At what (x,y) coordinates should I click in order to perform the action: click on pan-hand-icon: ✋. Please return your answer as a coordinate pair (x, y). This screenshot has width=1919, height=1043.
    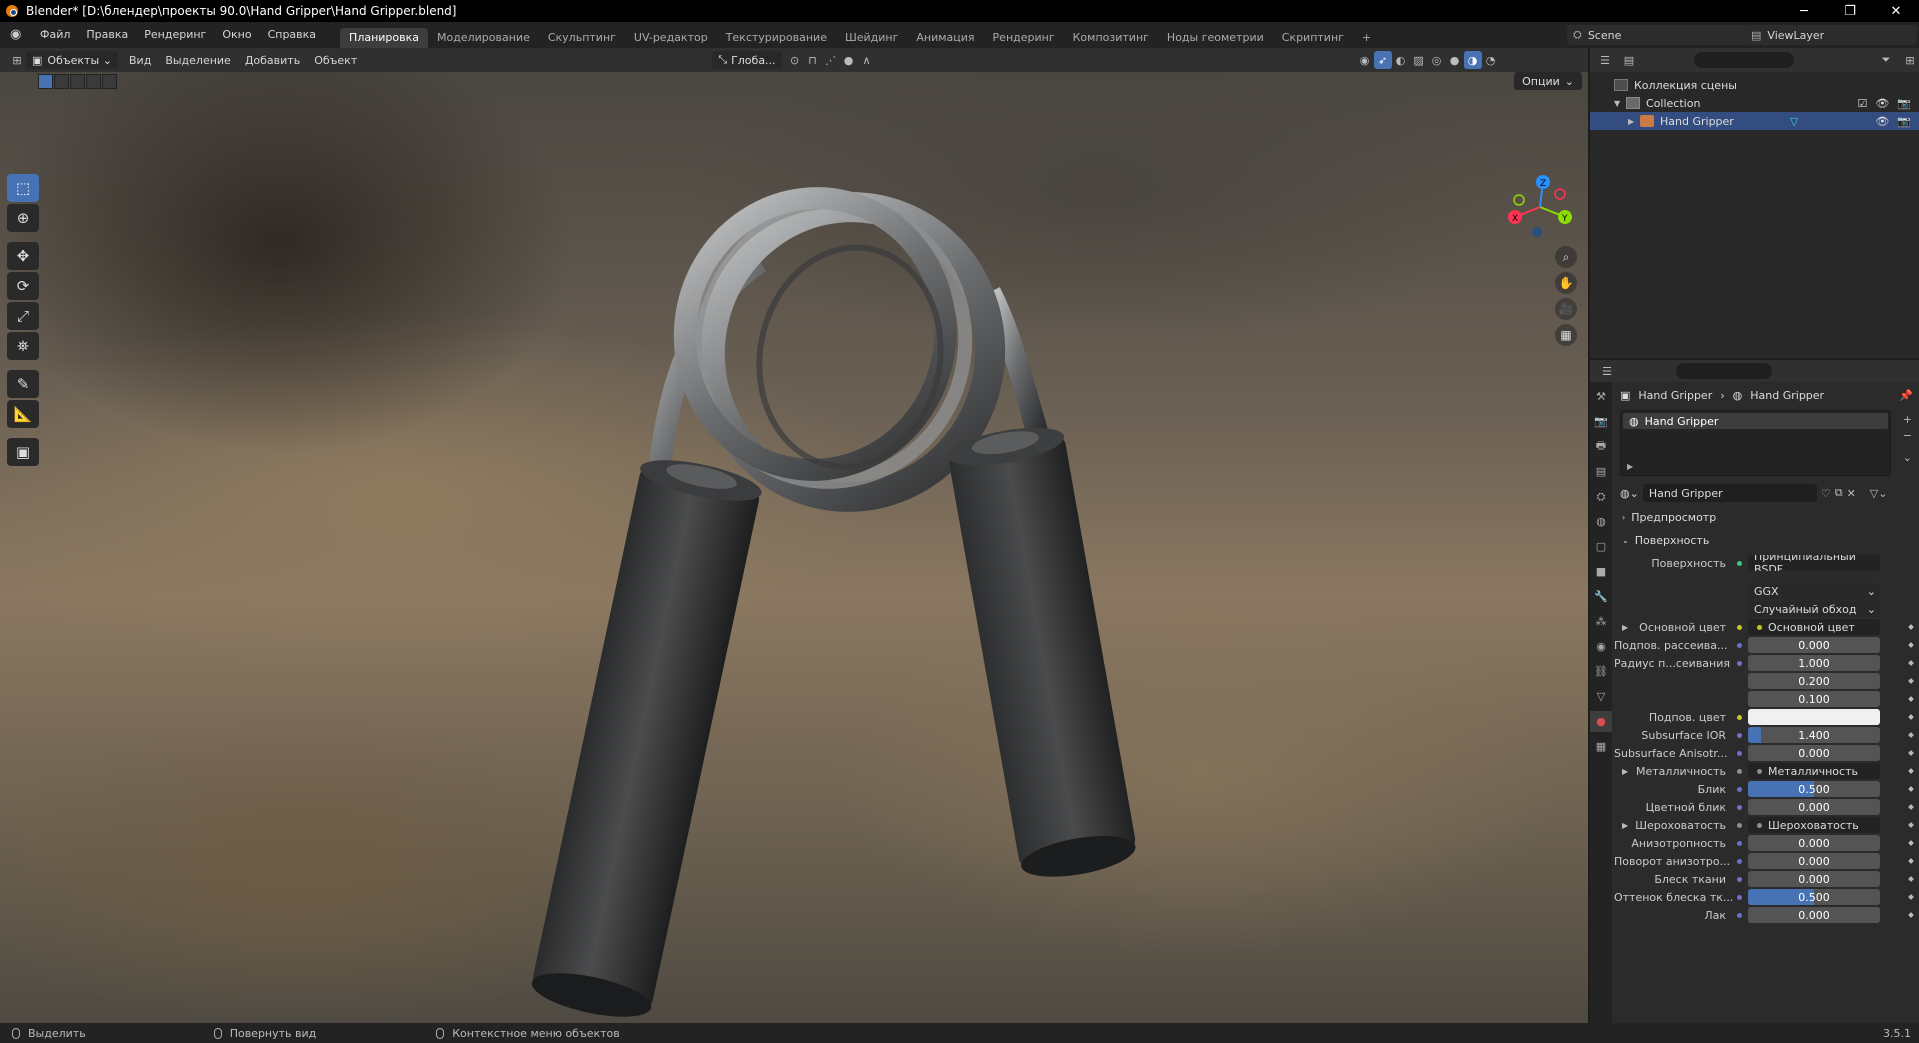
    Looking at the image, I should click on (1566, 283).